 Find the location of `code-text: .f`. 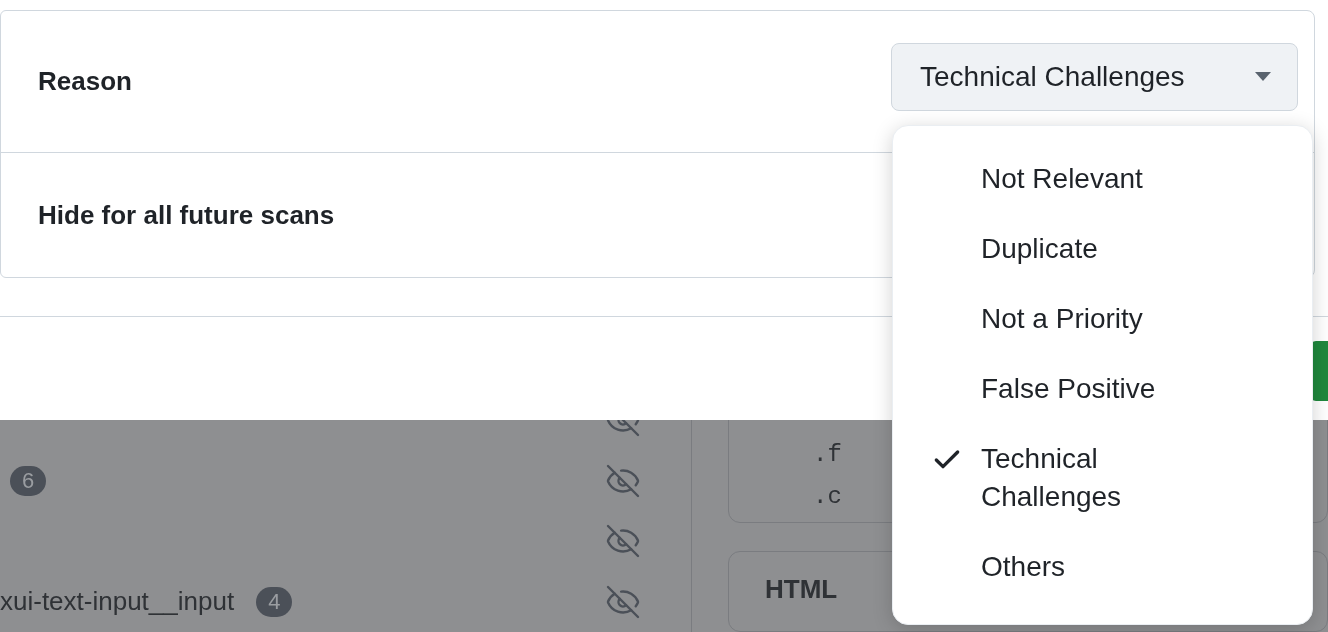

code-text: .f is located at coordinates (827, 455).